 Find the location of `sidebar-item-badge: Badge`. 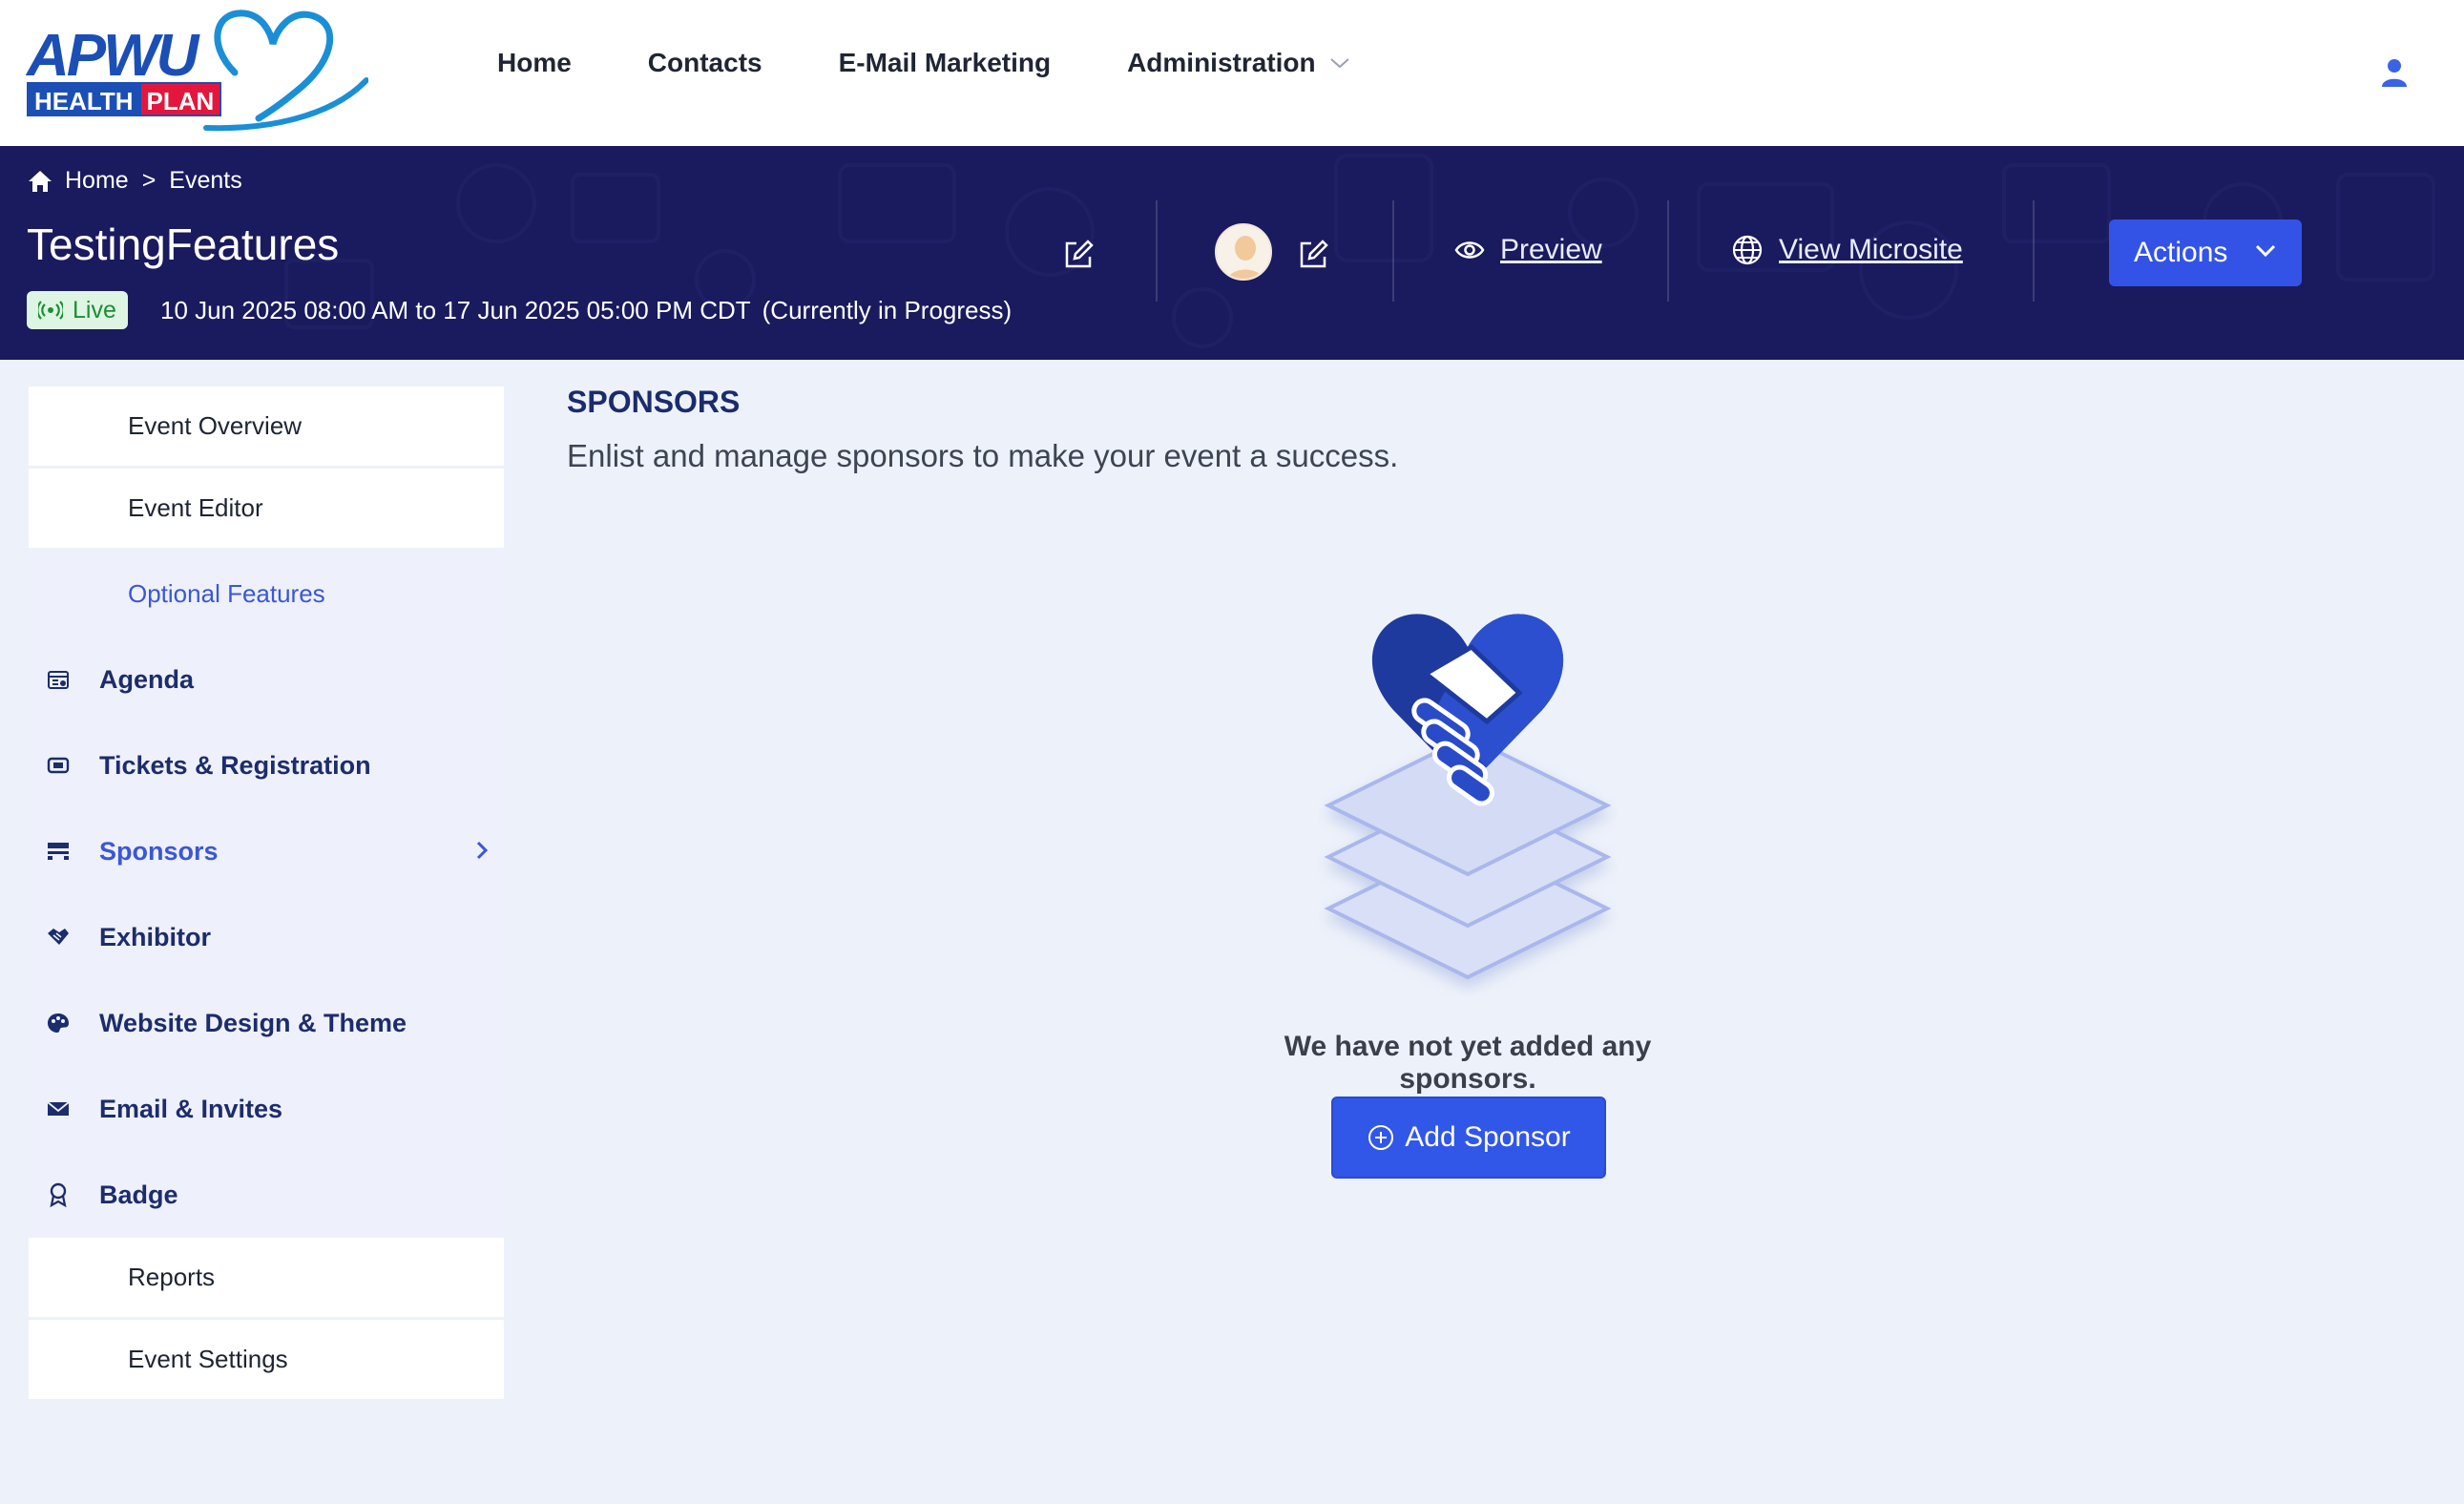

sidebar-item-badge: Badge is located at coordinates (267, 1195).